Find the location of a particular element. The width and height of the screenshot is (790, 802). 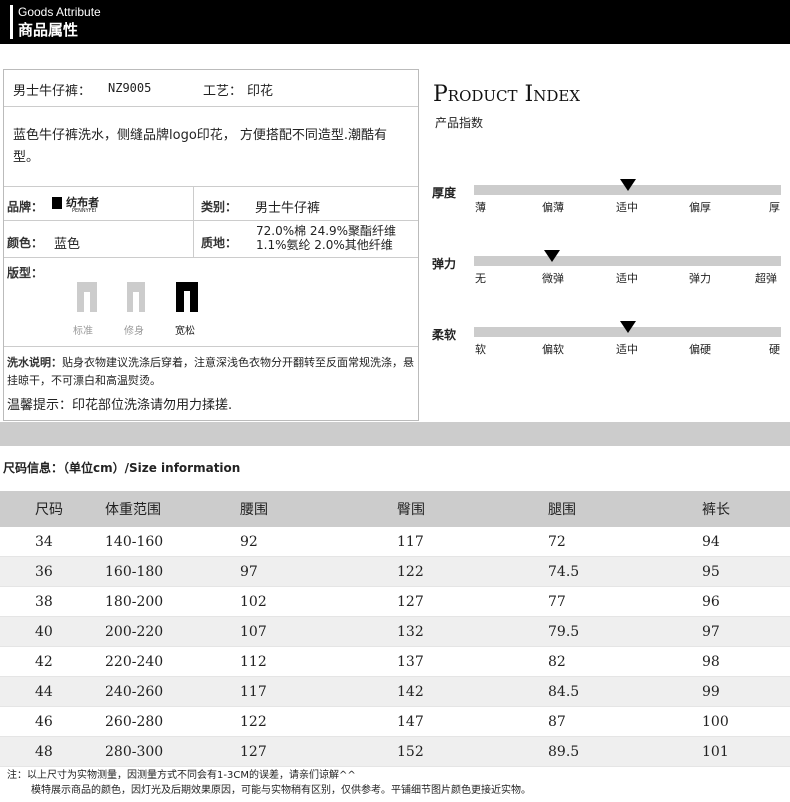

brand-logo-sub: PENNYFEI is located at coordinates (84, 211).